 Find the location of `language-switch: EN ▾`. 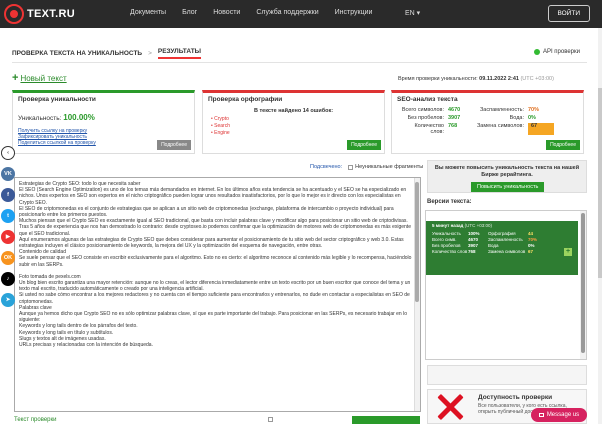

language-switch: EN ▾ is located at coordinates (412, 13).